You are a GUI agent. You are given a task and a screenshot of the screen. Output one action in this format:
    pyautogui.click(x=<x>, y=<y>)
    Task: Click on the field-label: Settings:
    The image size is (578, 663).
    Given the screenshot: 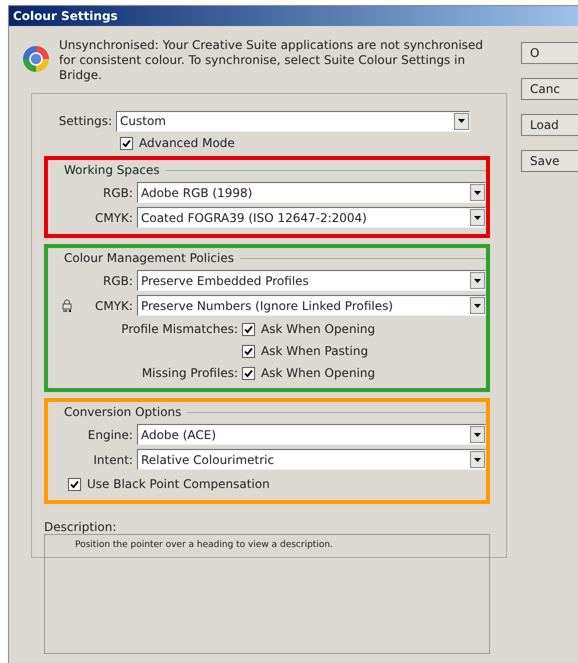 What is the action you would take?
    pyautogui.click(x=85, y=121)
    